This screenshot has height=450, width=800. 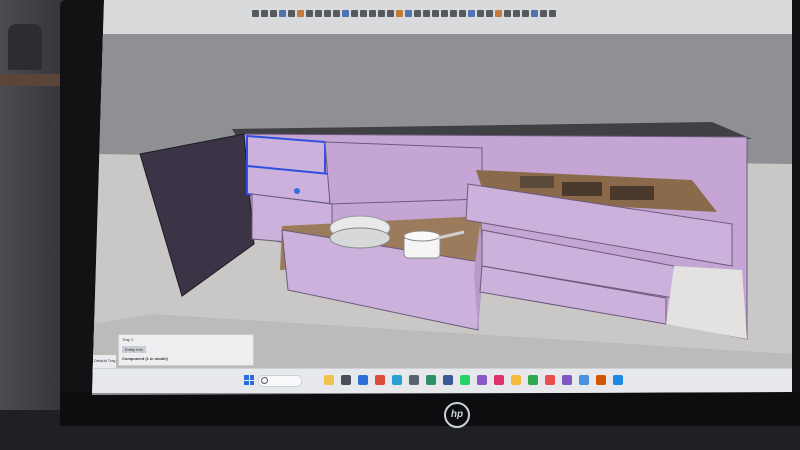 I want to click on windows-start-icon, so click(x=249, y=380).